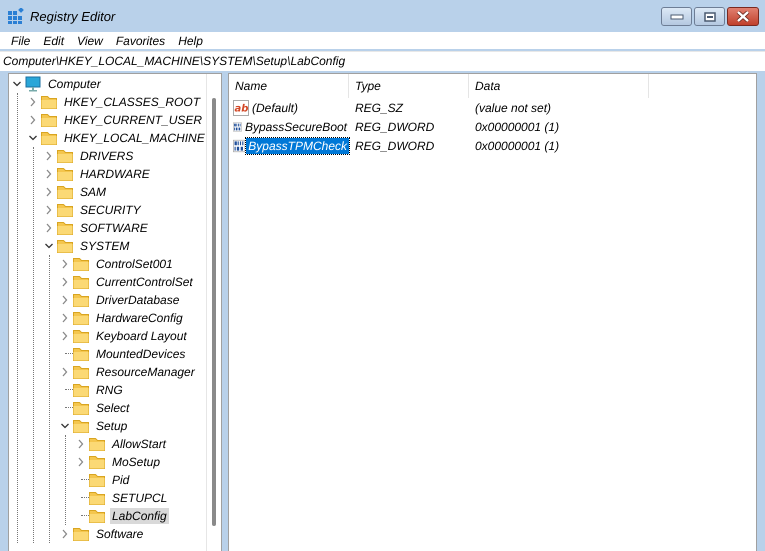  What do you see at coordinates (139, 318) in the screenshot?
I see `tree-item: HardwareConfig` at bounding box center [139, 318].